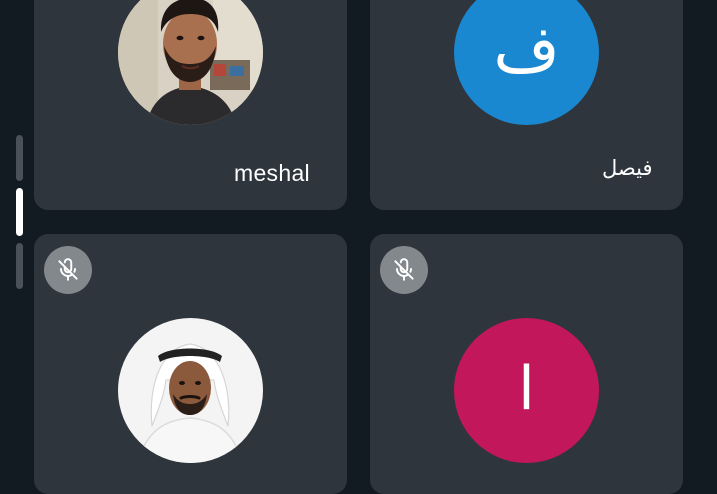 The height and width of the screenshot is (494, 717). I want to click on participant-name: meshal, so click(272, 173).